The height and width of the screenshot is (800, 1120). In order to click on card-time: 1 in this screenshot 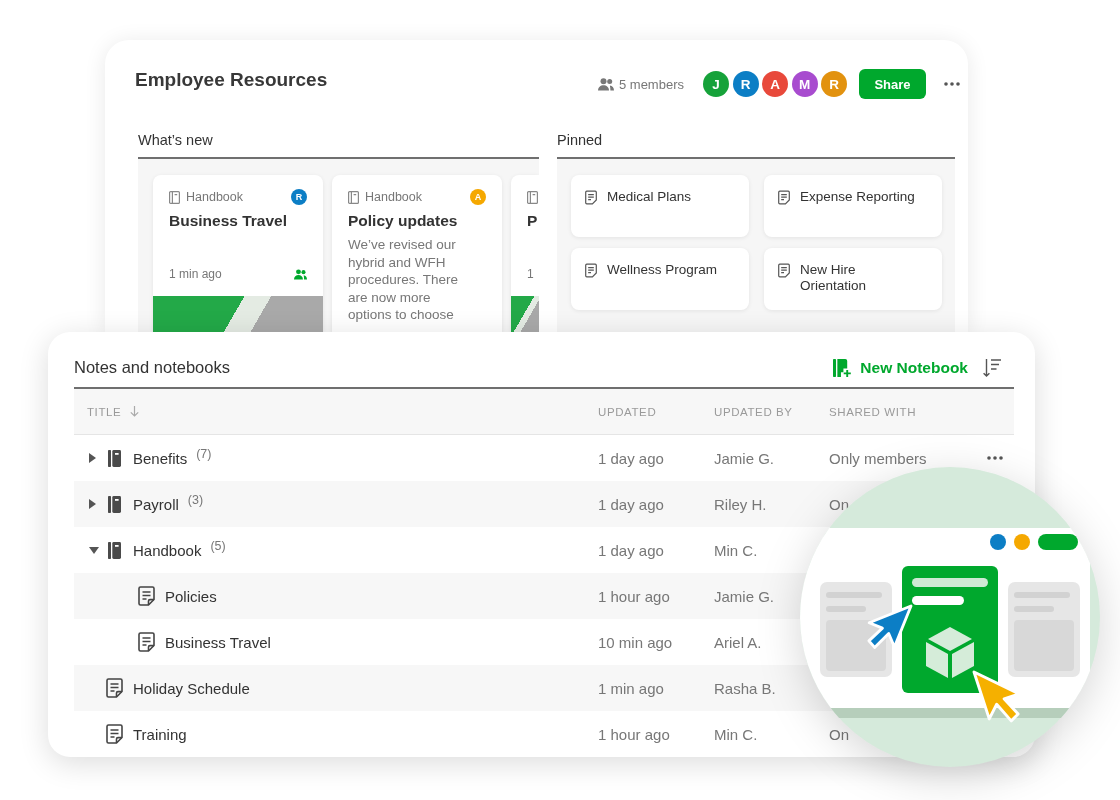, I will do `click(530, 274)`.